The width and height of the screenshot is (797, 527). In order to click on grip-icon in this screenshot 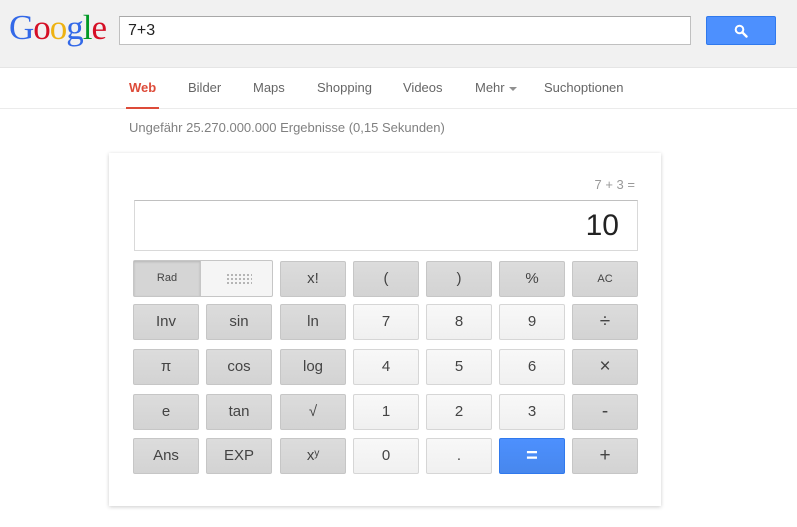, I will do `click(239, 279)`.